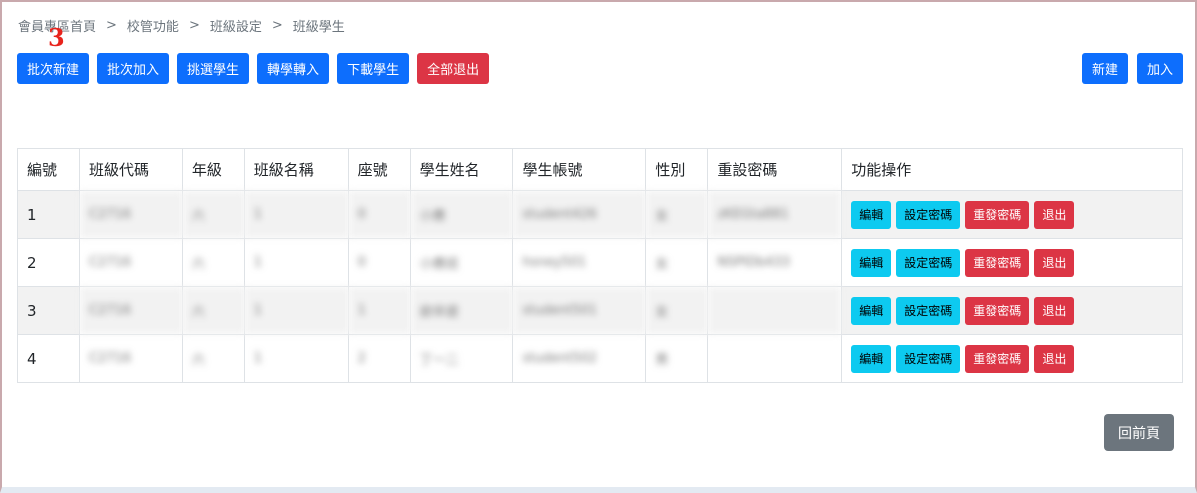  What do you see at coordinates (181, 25) in the screenshot?
I see `breadcrumb: 會員專區首頁 > 校管功能 > 班級設定 > 班級學生` at bounding box center [181, 25].